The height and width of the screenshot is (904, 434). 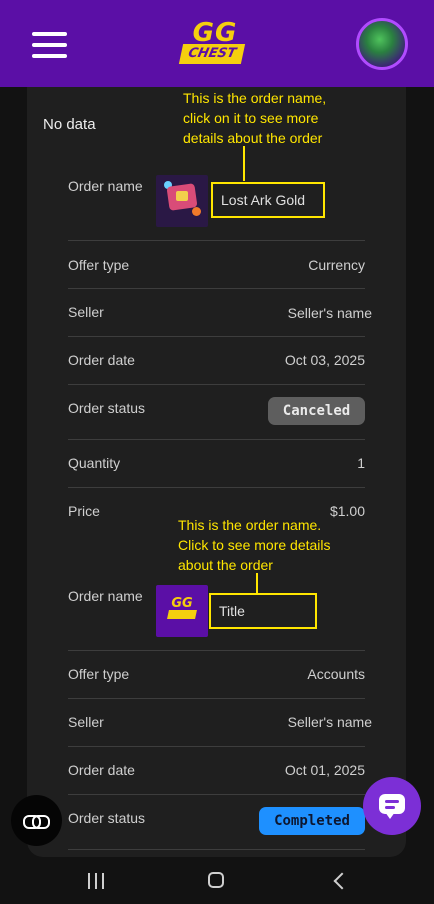 What do you see at coordinates (324, 360) in the screenshot?
I see `order-date-value: Oct 03, 2025` at bounding box center [324, 360].